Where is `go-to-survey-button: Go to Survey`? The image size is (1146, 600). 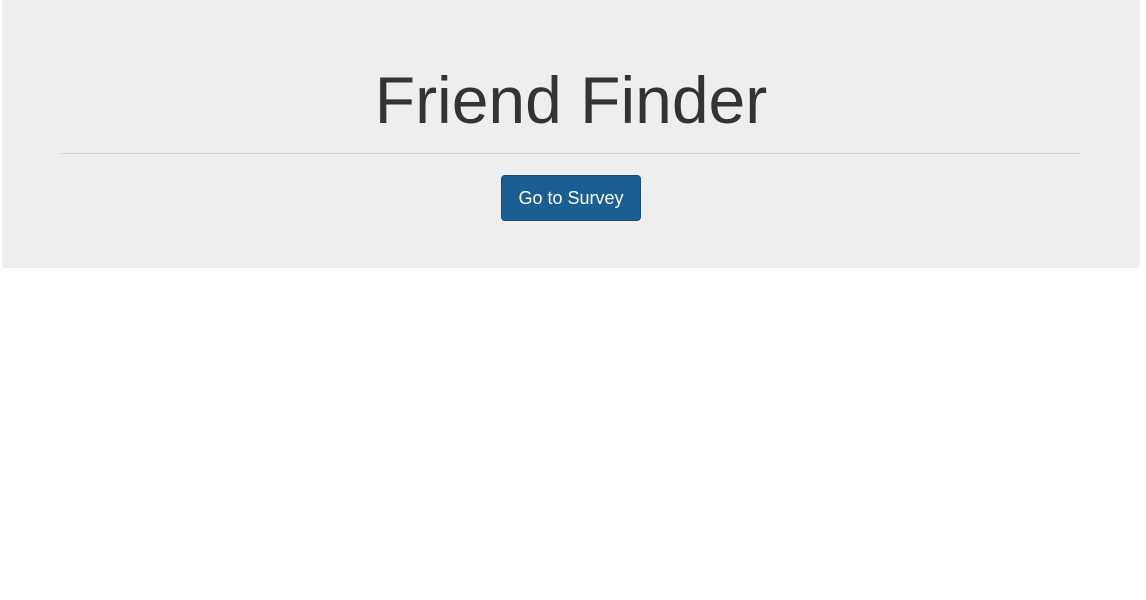
go-to-survey-button: Go to Survey is located at coordinates (571, 198).